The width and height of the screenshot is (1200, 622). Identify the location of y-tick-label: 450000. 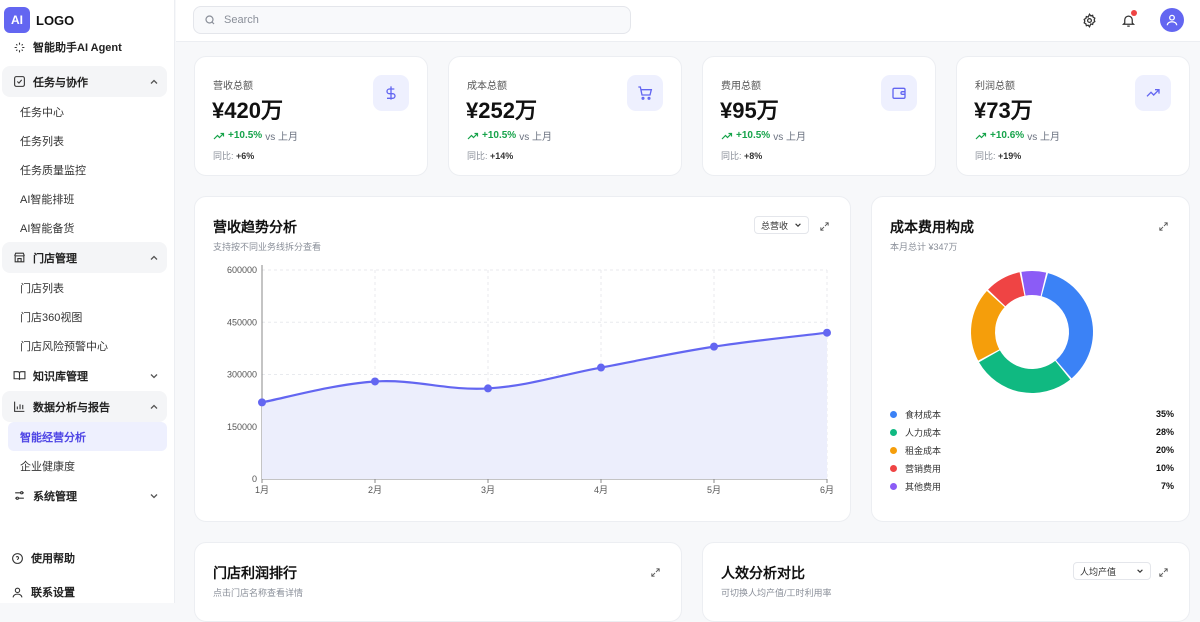
(242, 322).